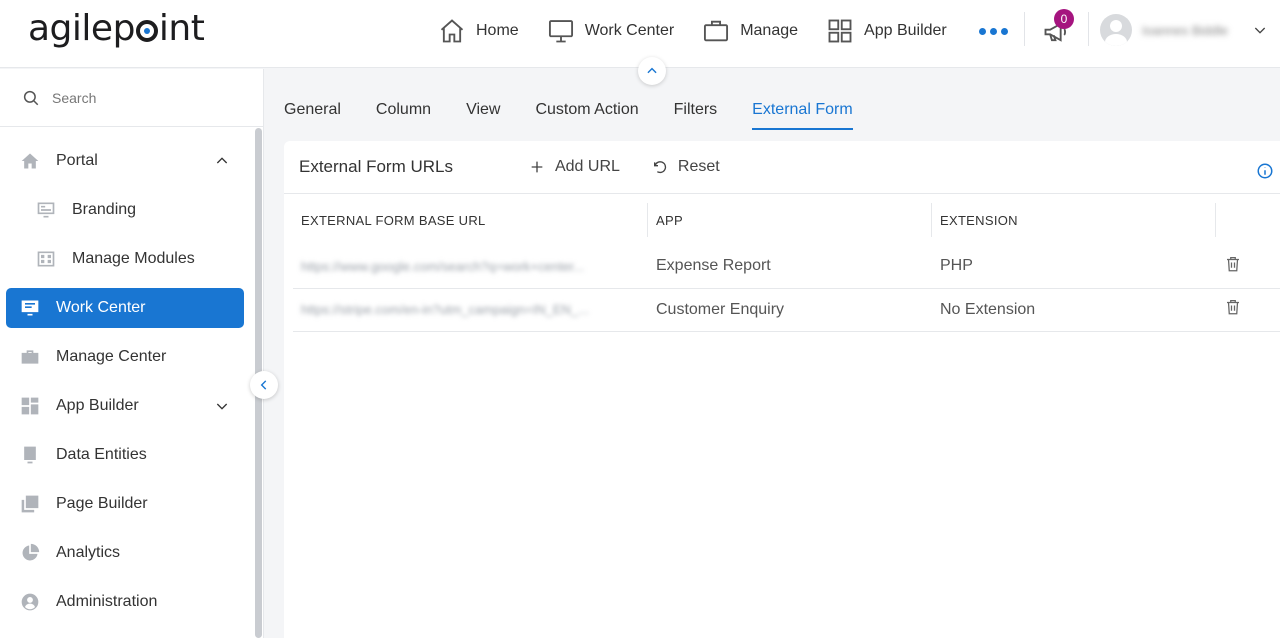  I want to click on column-header-actions, so click(1248, 220).